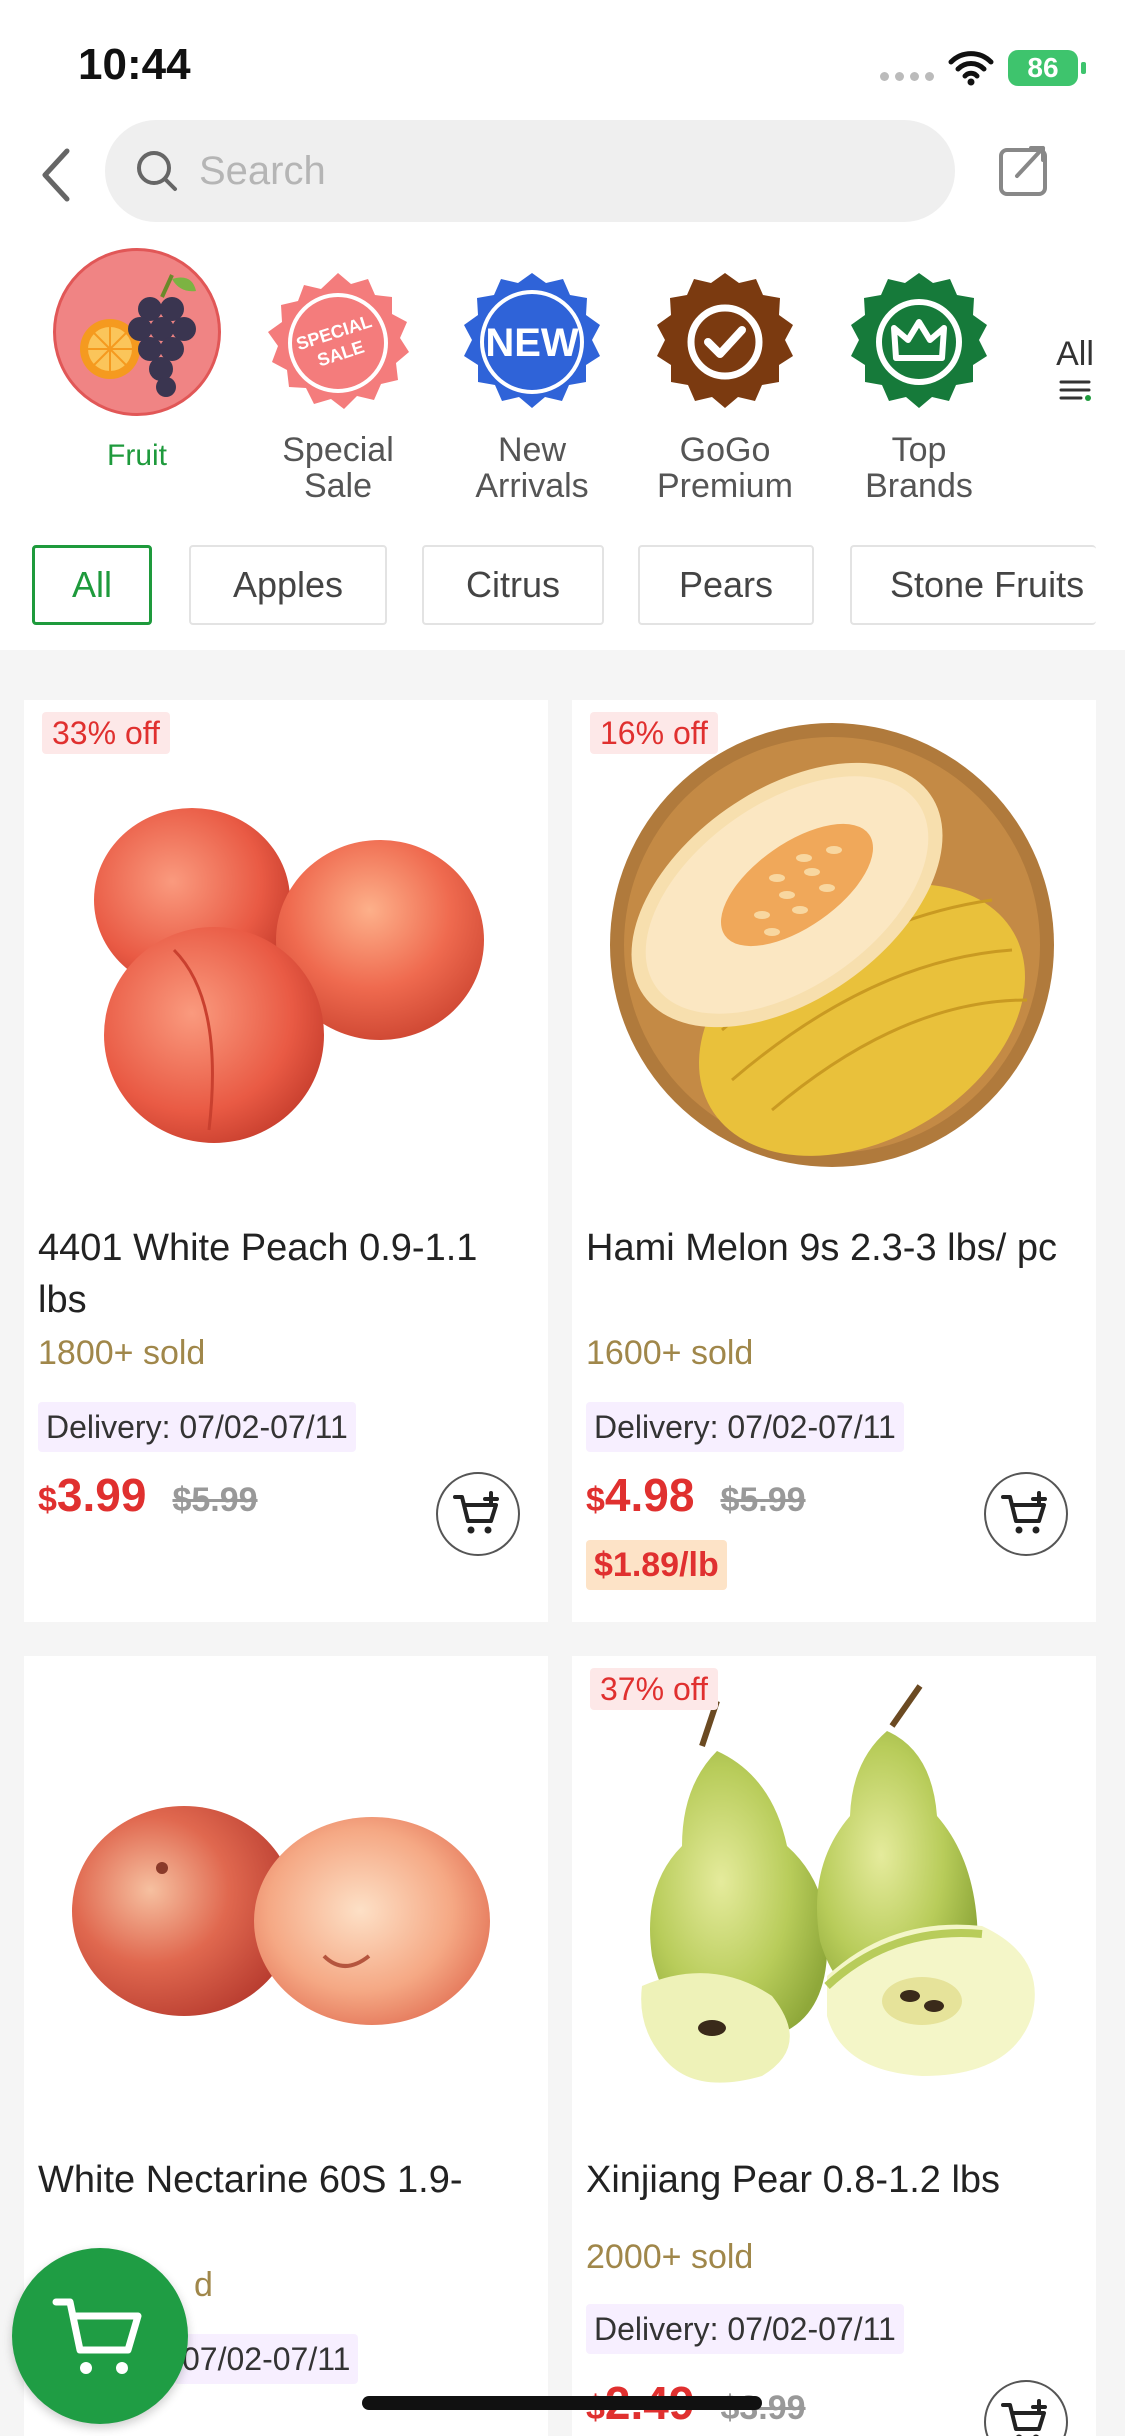  Describe the element at coordinates (266, 2359) in the screenshot. I see `delivery-window: 07/02-07/11` at that location.